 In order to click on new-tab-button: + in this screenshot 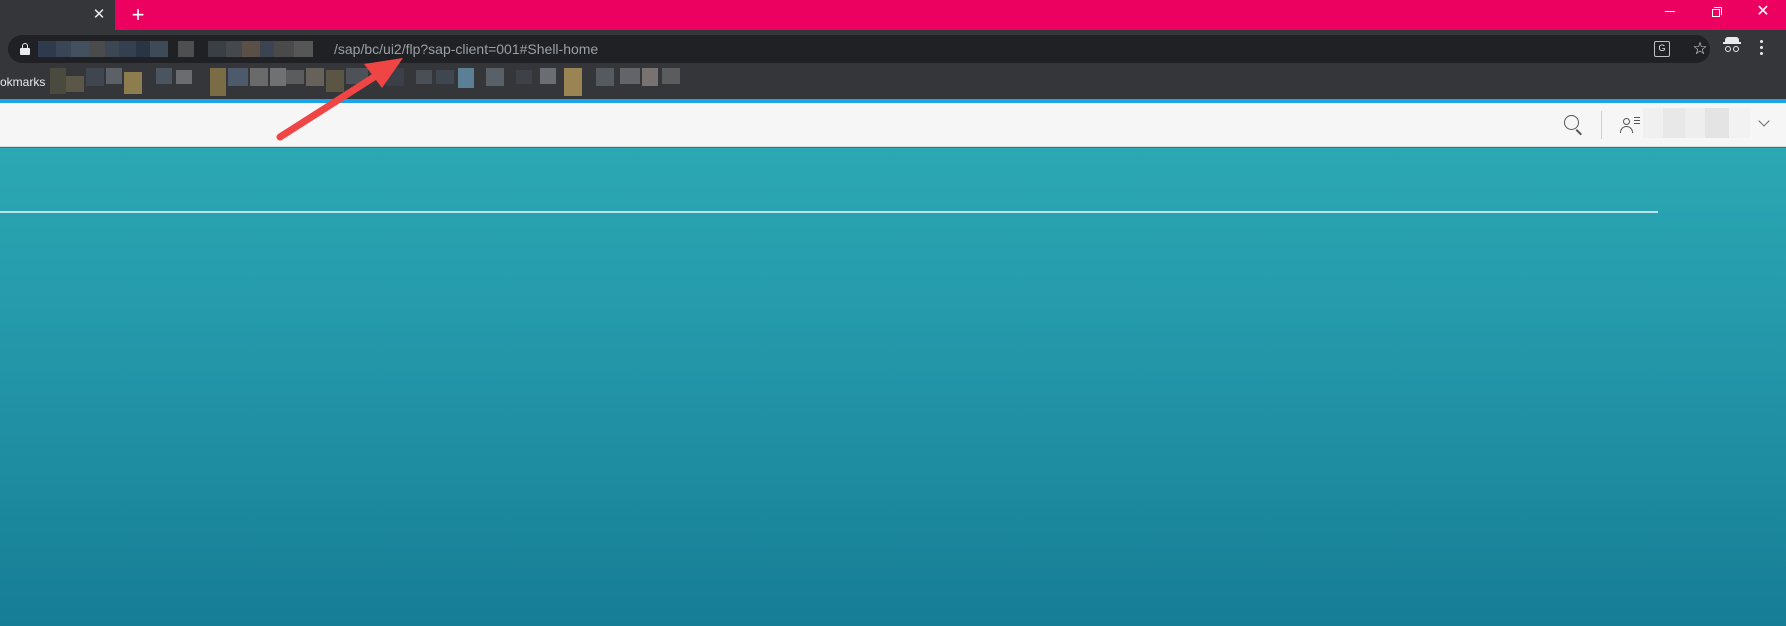, I will do `click(138, 15)`.